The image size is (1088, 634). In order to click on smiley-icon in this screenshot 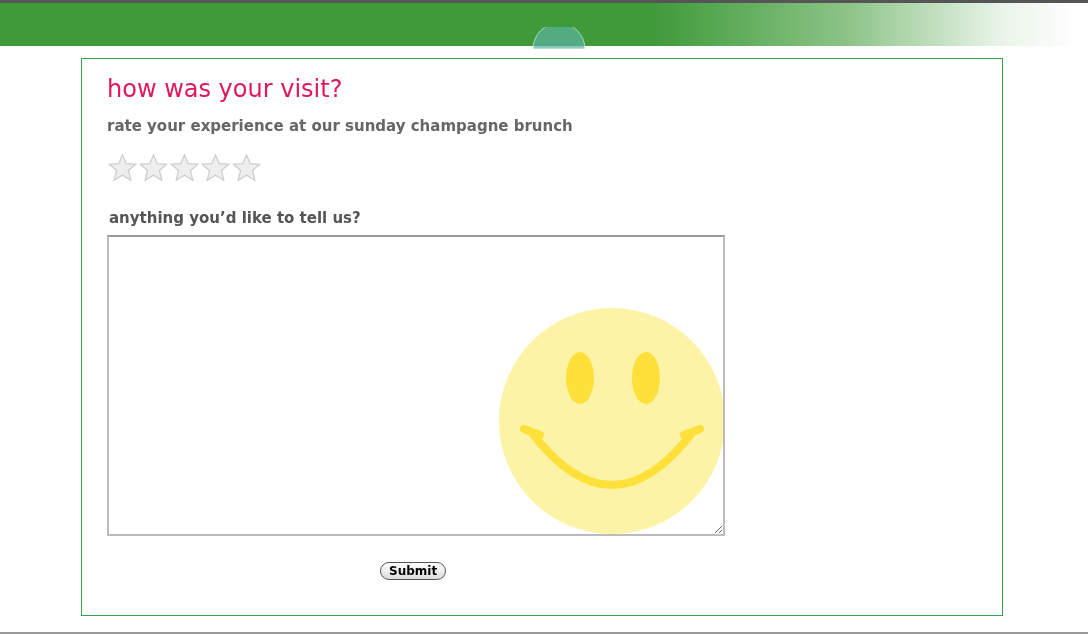, I will do `click(612, 421)`.